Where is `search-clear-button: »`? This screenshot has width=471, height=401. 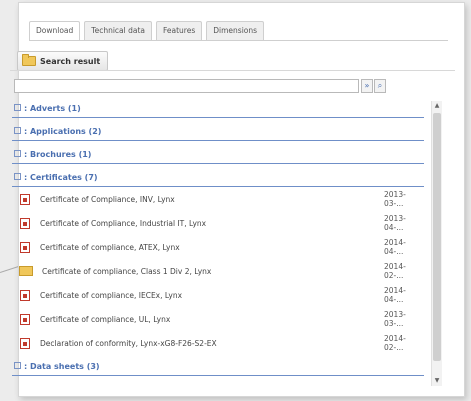 search-clear-button: » is located at coordinates (367, 86).